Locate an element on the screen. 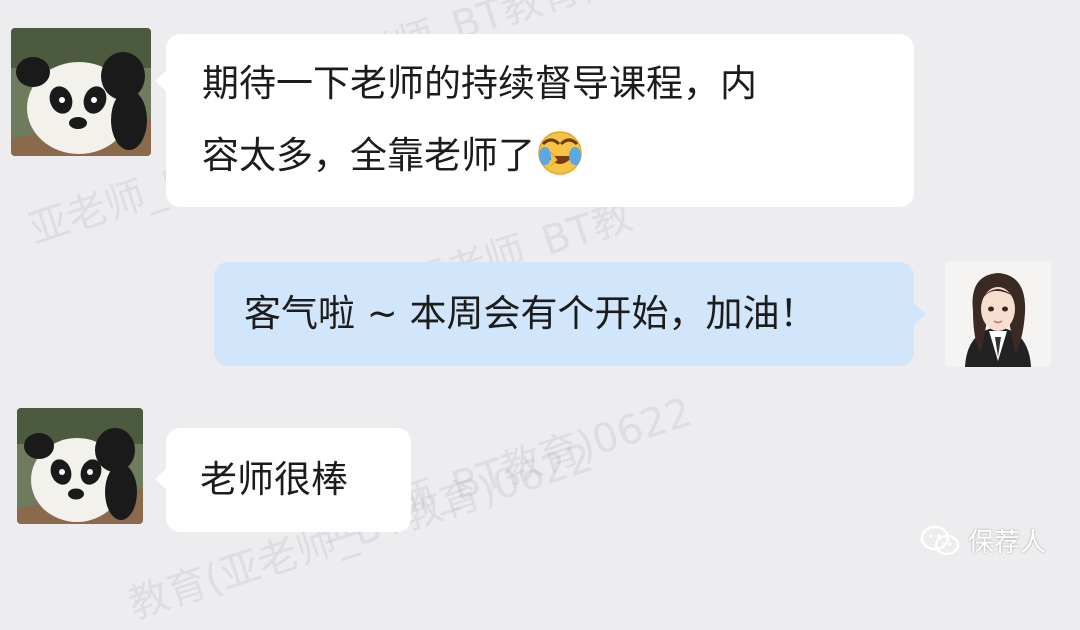 This screenshot has height=630, width=1080. laughing-crying-emoji-icon is located at coordinates (560, 153).